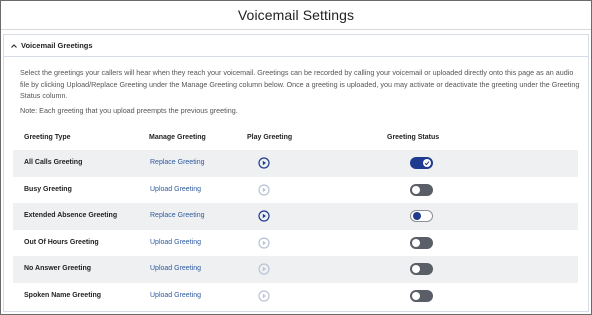 The width and height of the screenshot is (592, 315). I want to click on greeting-type-label: Spoken Name Greeting, so click(63, 295).